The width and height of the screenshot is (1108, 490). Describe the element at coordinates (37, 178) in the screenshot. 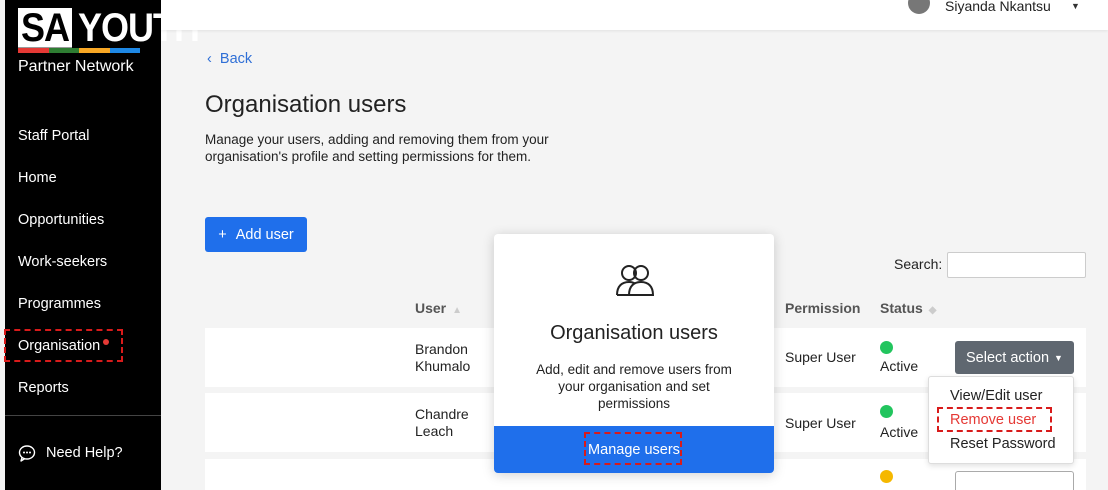

I see `sidebar-item-home: Home` at that location.